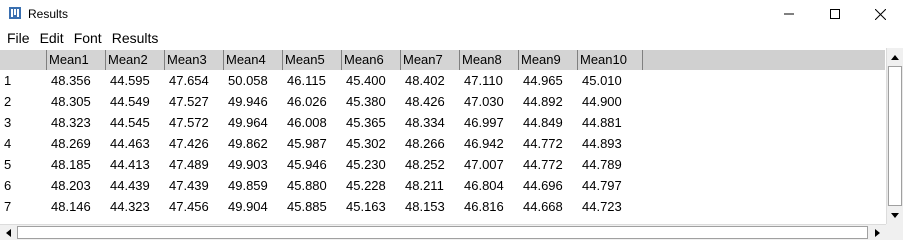  What do you see at coordinates (130, 164) in the screenshot?
I see `table-cell: 44.413` at bounding box center [130, 164].